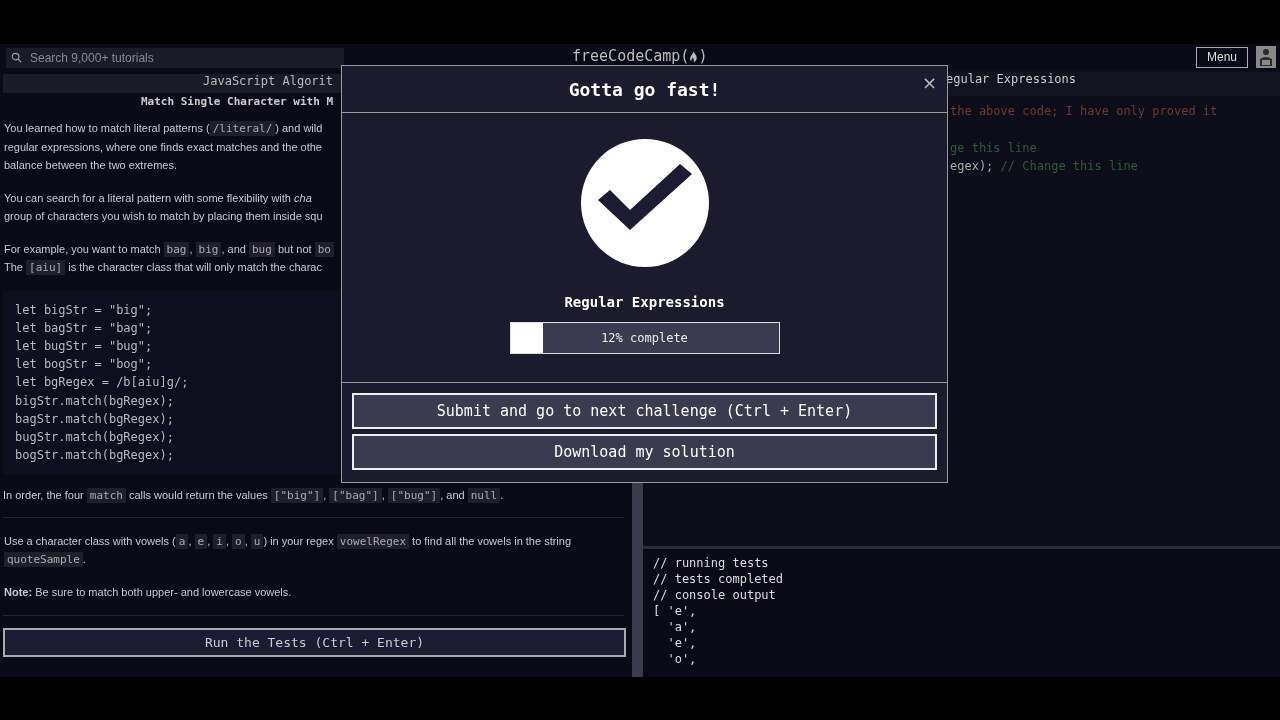  I want to click on dialog-button: Download my solution, so click(644, 452).